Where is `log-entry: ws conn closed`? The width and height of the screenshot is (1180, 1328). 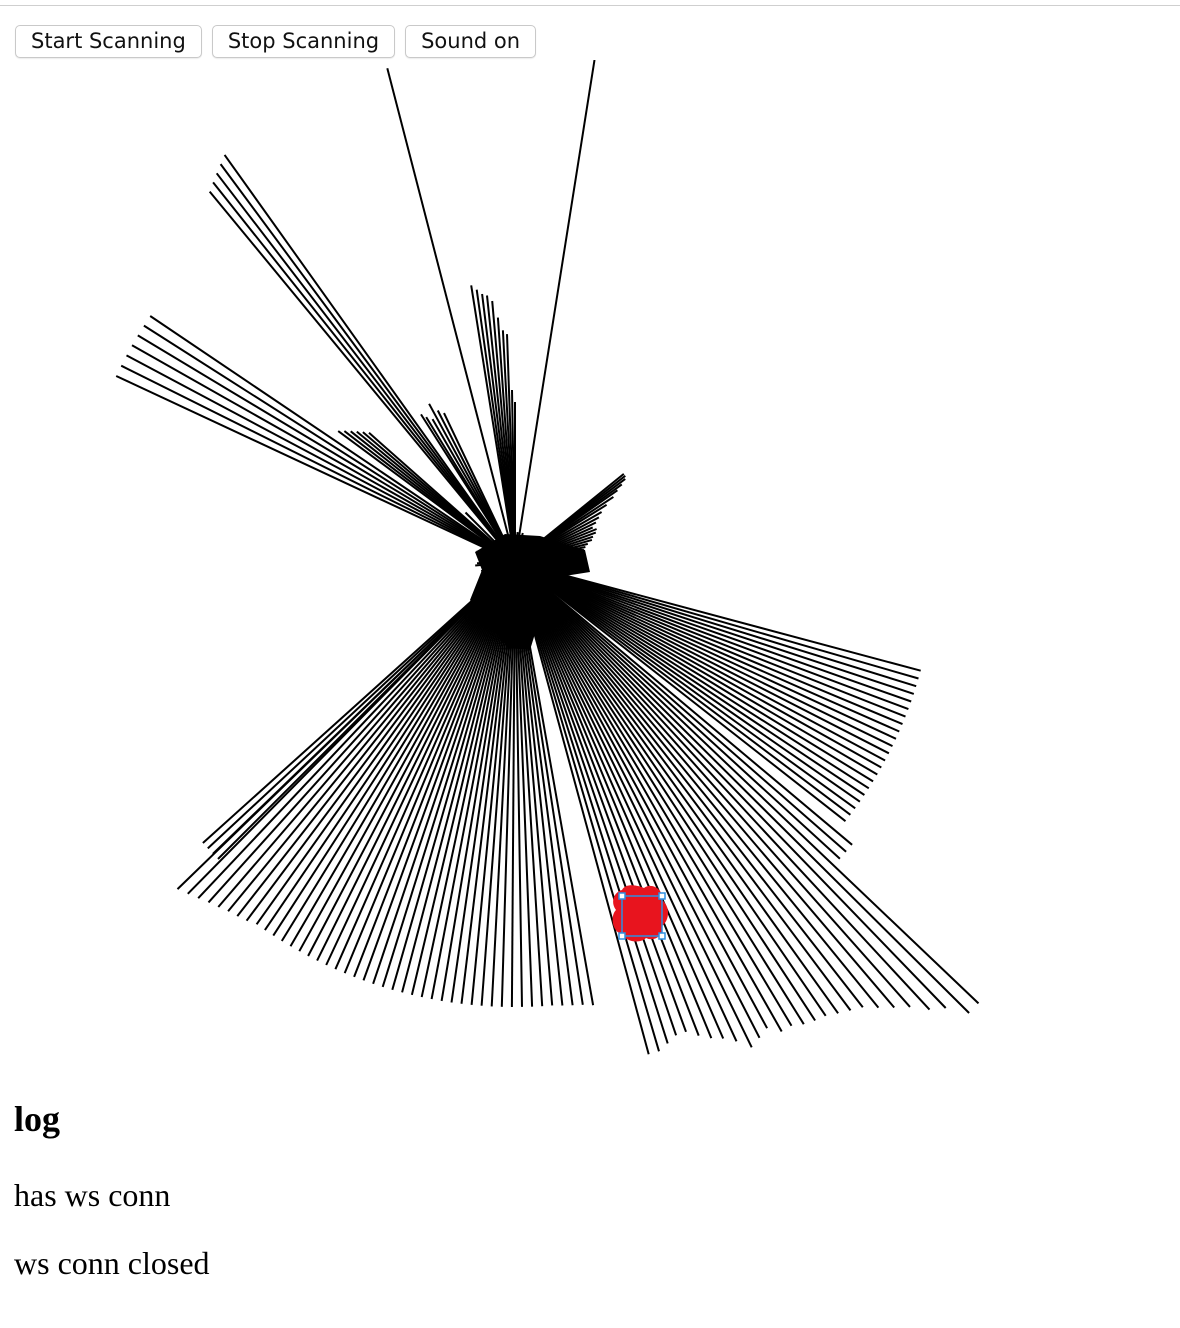
log-entry: ws conn closed is located at coordinates (112, 1263).